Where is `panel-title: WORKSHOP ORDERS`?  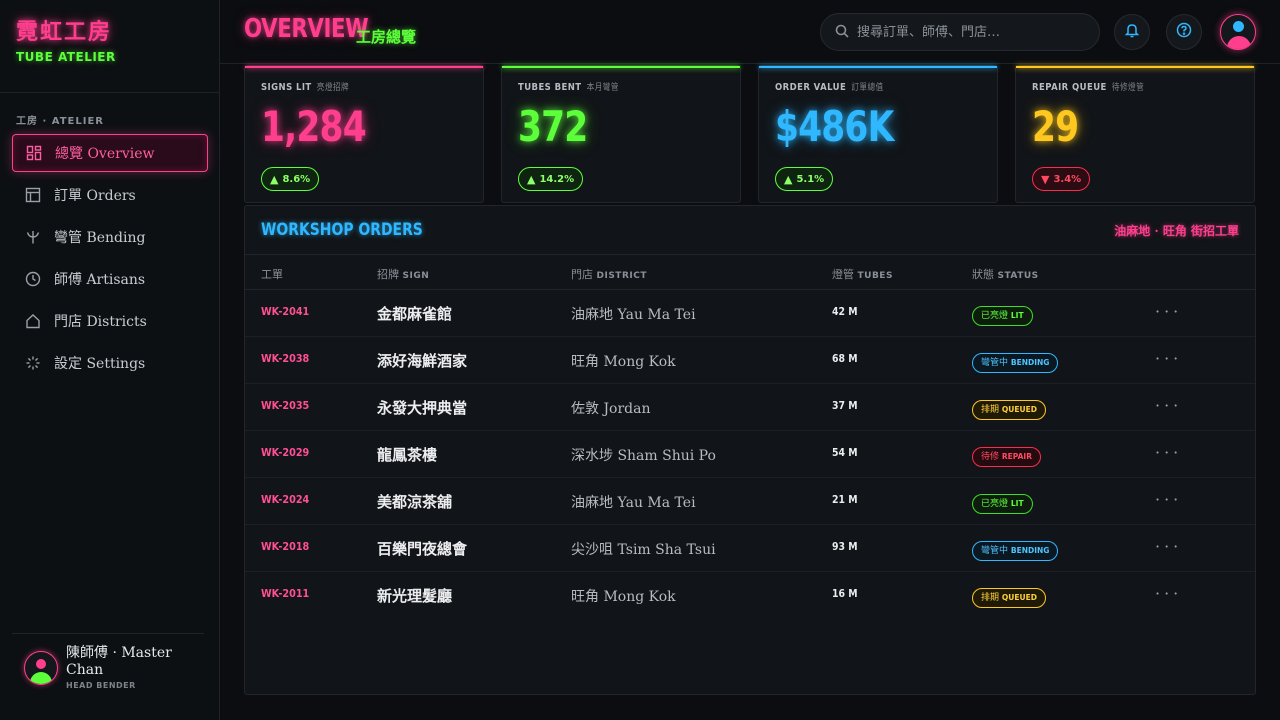
panel-title: WORKSHOP ORDERS is located at coordinates (342, 230).